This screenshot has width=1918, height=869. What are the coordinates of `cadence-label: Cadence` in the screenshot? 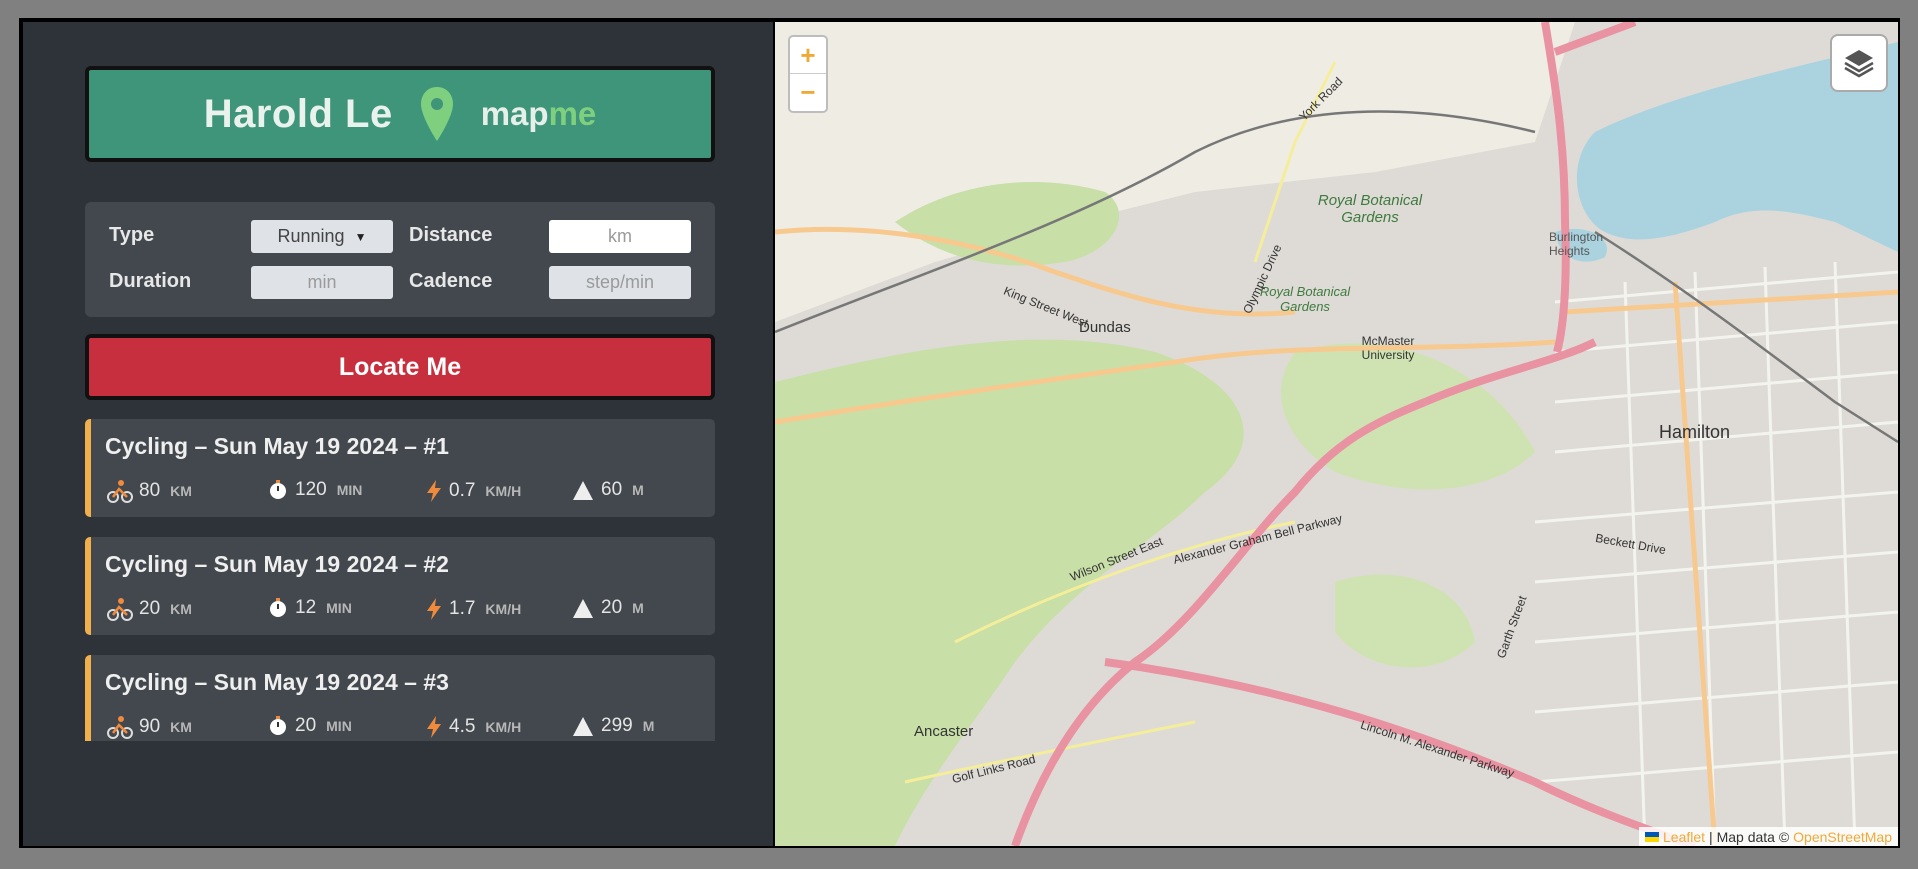 It's located at (451, 281).